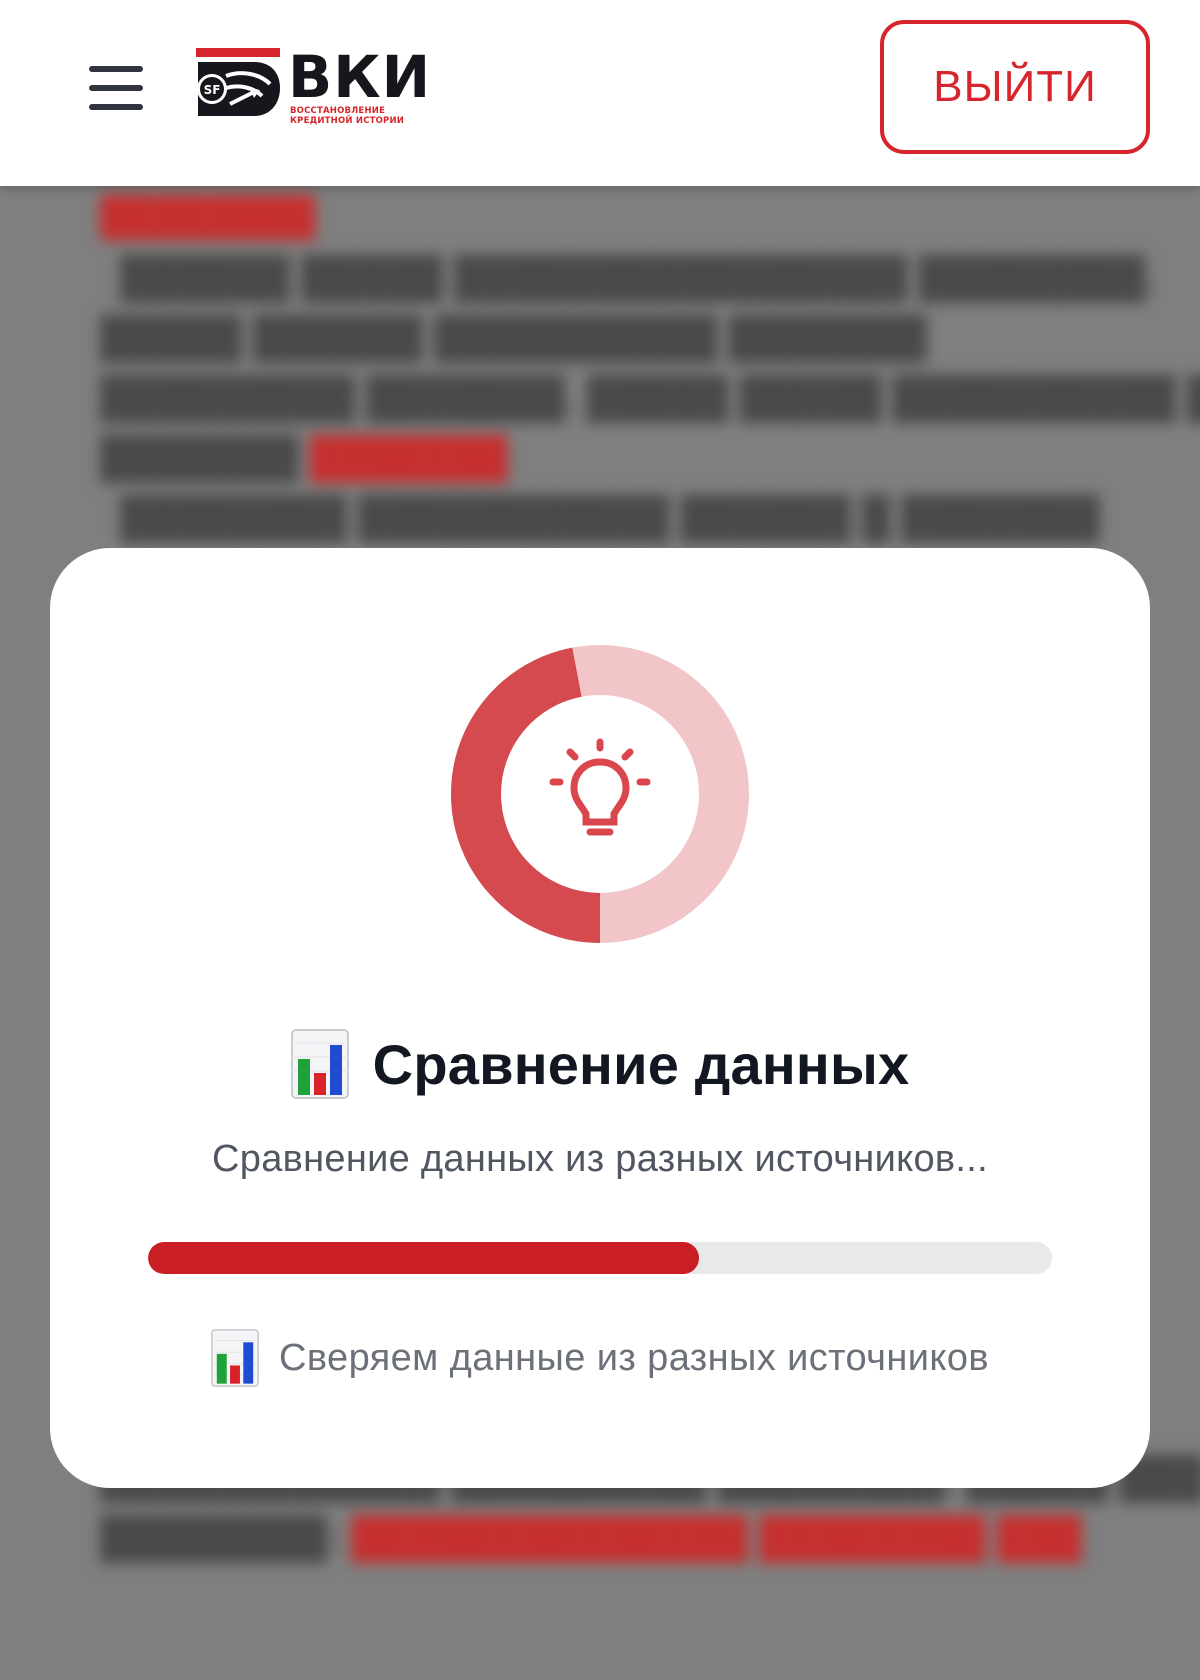 This screenshot has width=1200, height=1680. I want to click on logo-mark-icon: SF, so click(238, 82).